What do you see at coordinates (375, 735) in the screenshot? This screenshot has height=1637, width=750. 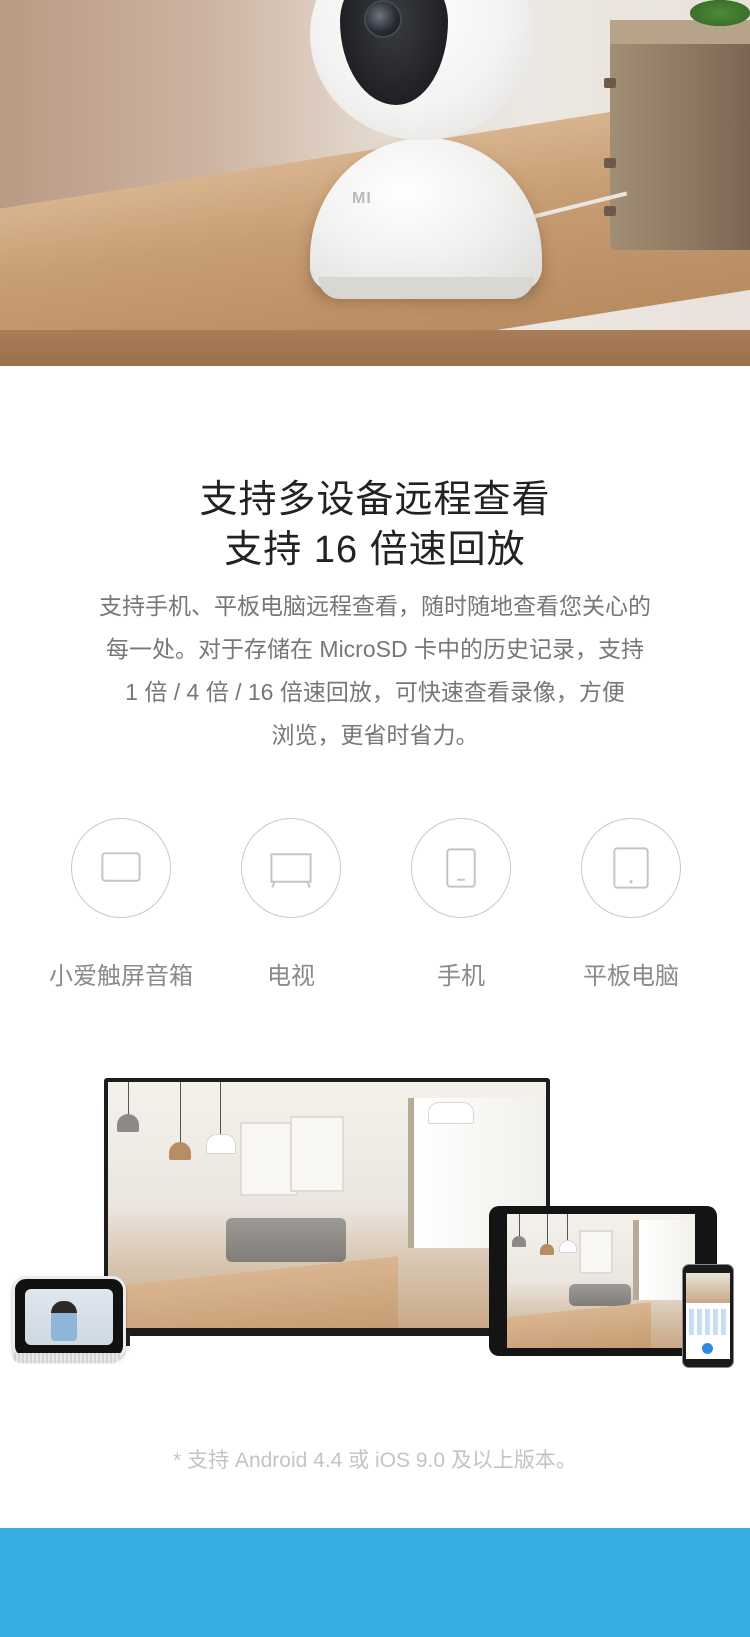 I see `description-line-4: 浏览，更省时省力。` at bounding box center [375, 735].